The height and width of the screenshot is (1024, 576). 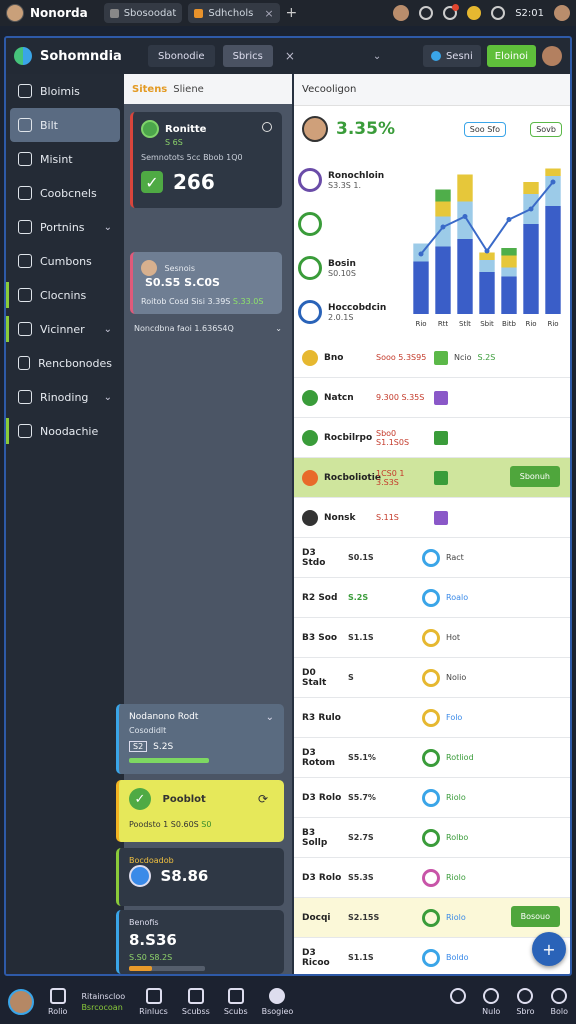 What do you see at coordinates (546, 129) in the screenshot?
I see `status-badge: Sovb` at bounding box center [546, 129].